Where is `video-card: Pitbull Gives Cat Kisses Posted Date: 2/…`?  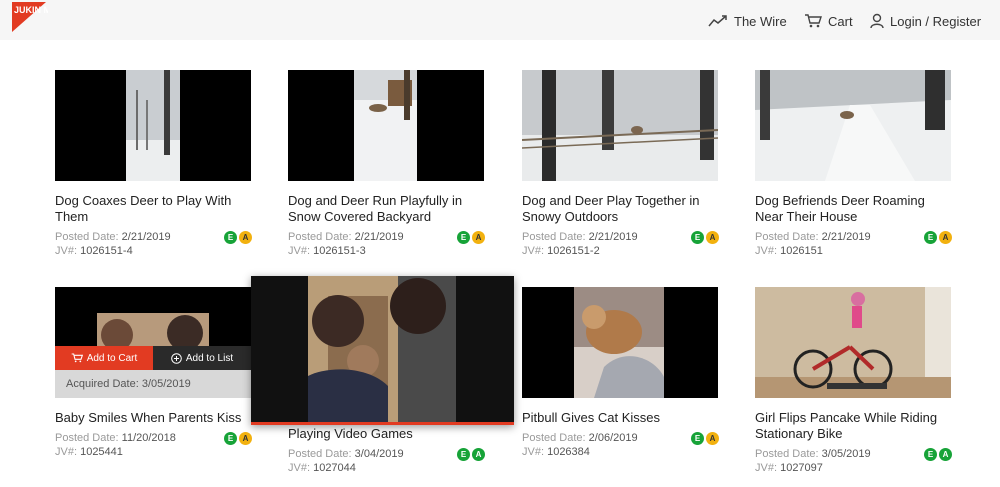 video-card: Pitbull Gives Cat Kisses Posted Date: 2/… is located at coordinates (620, 372).